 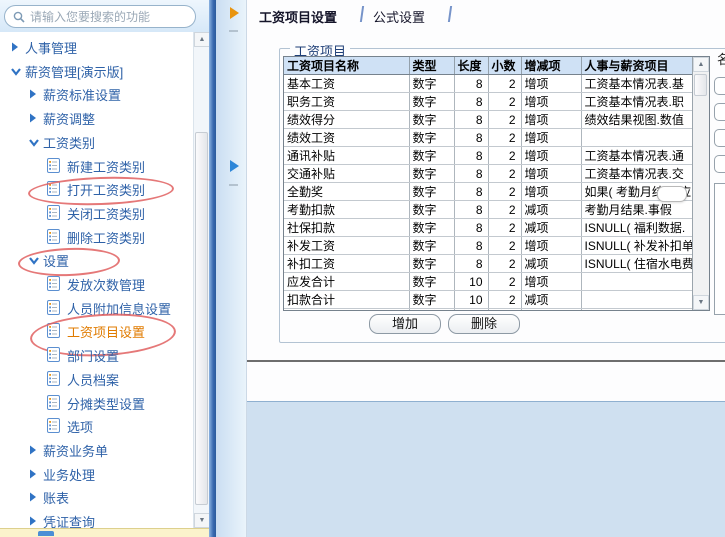 I want to click on tree-item-label: 薪资管理[演示版], so click(x=74, y=72).